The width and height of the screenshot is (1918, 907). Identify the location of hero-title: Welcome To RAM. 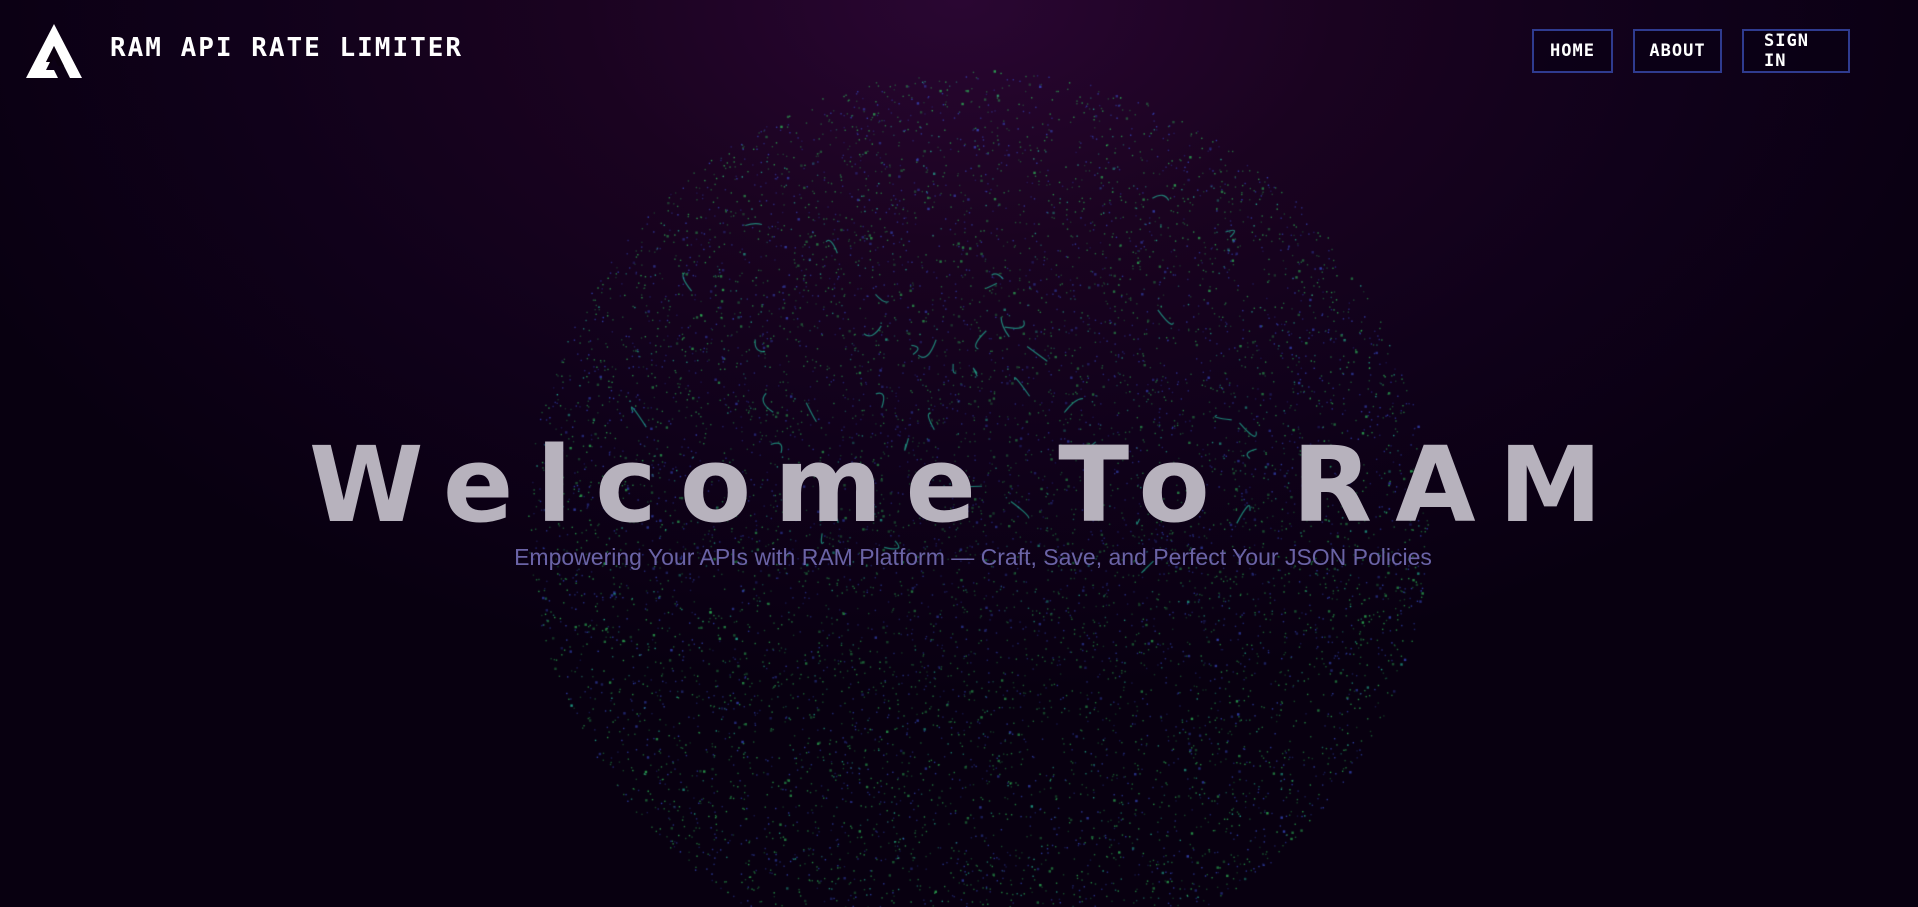
(967, 485).